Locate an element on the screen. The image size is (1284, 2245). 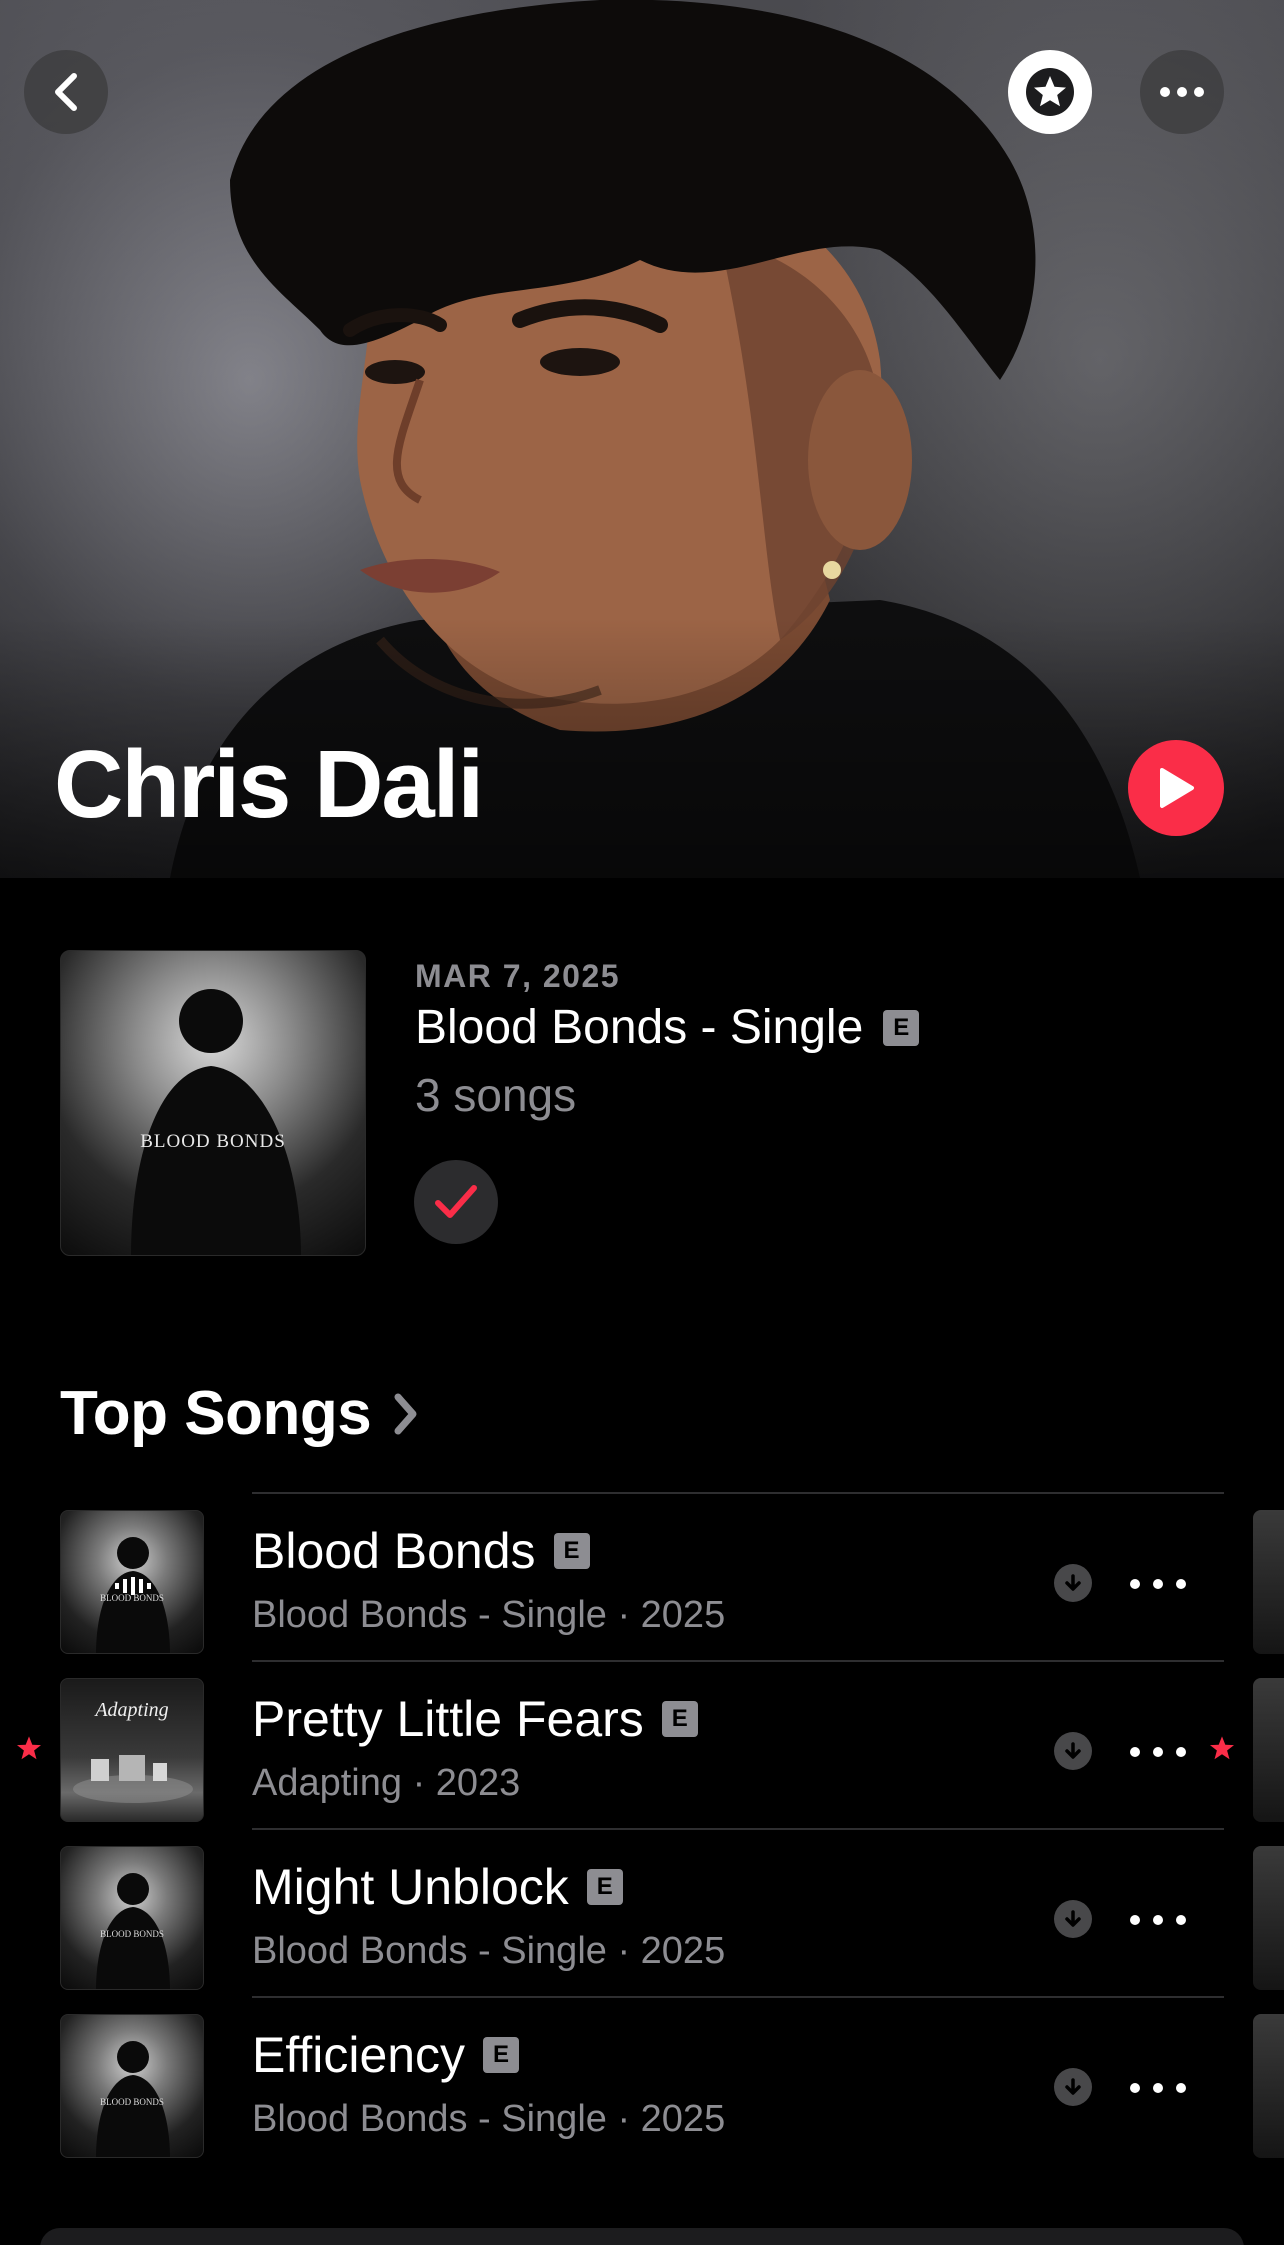
mini-player-bar is located at coordinates (642, 2236).